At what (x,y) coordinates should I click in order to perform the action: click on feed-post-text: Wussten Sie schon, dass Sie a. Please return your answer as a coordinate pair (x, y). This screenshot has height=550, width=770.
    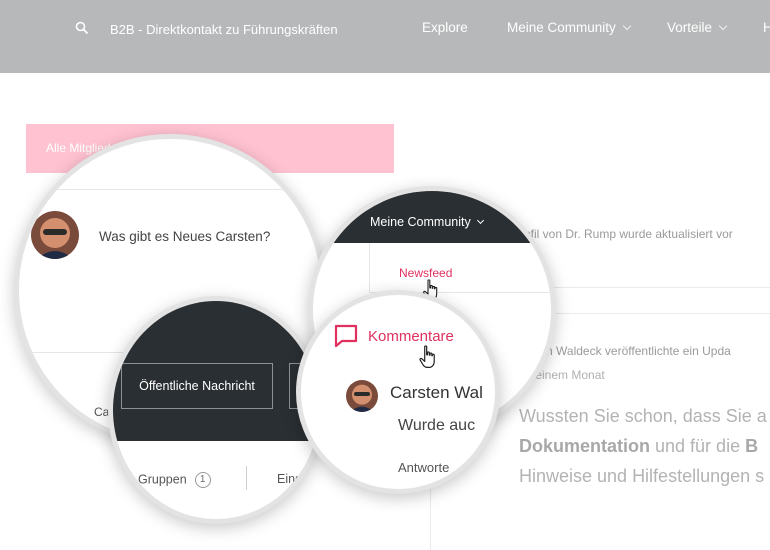
    Looking at the image, I should click on (643, 416).